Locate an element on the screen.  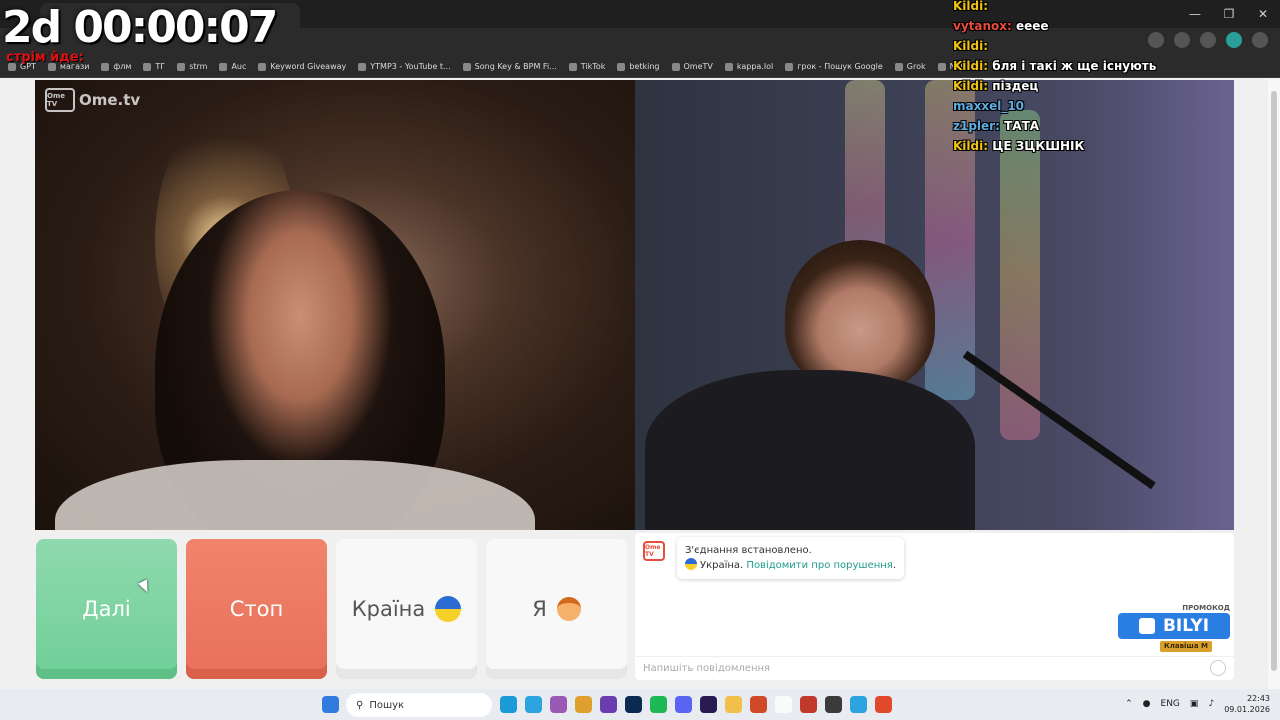
premiere-icon is located at coordinates (708, 704).